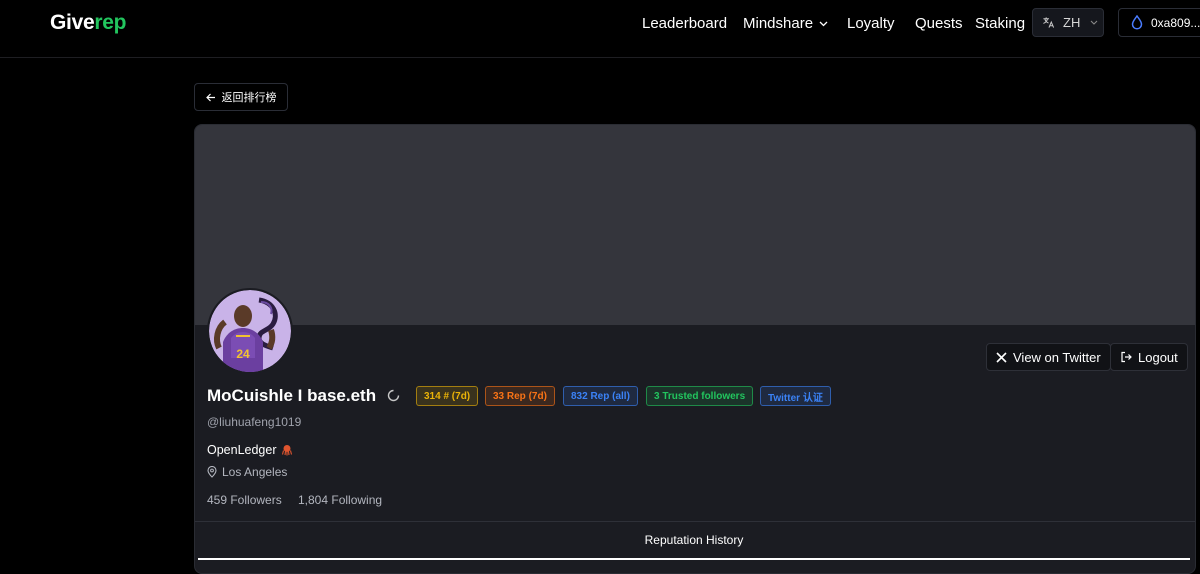  I want to click on nav-staking: Staking, so click(1000, 23).